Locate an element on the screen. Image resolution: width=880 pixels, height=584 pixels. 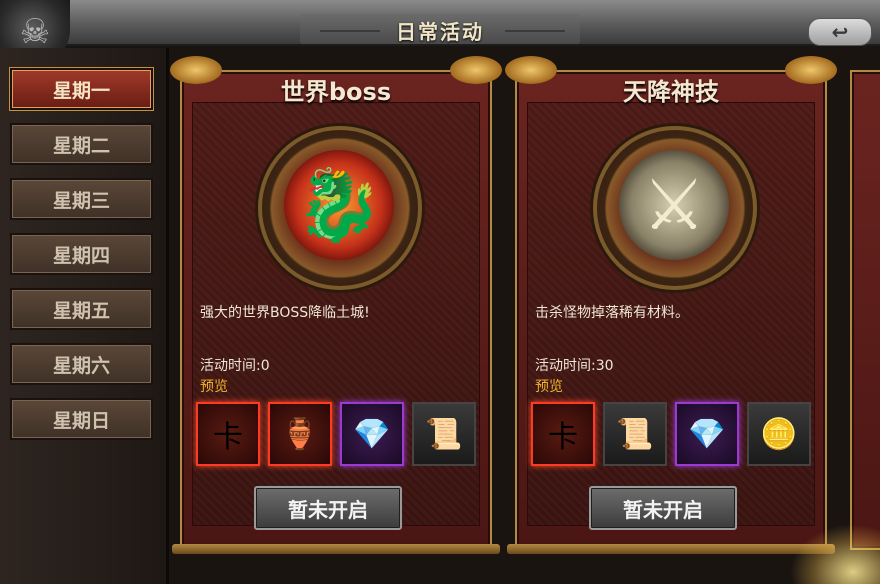
activity-time: 活动时间:30 is located at coordinates (574, 366).